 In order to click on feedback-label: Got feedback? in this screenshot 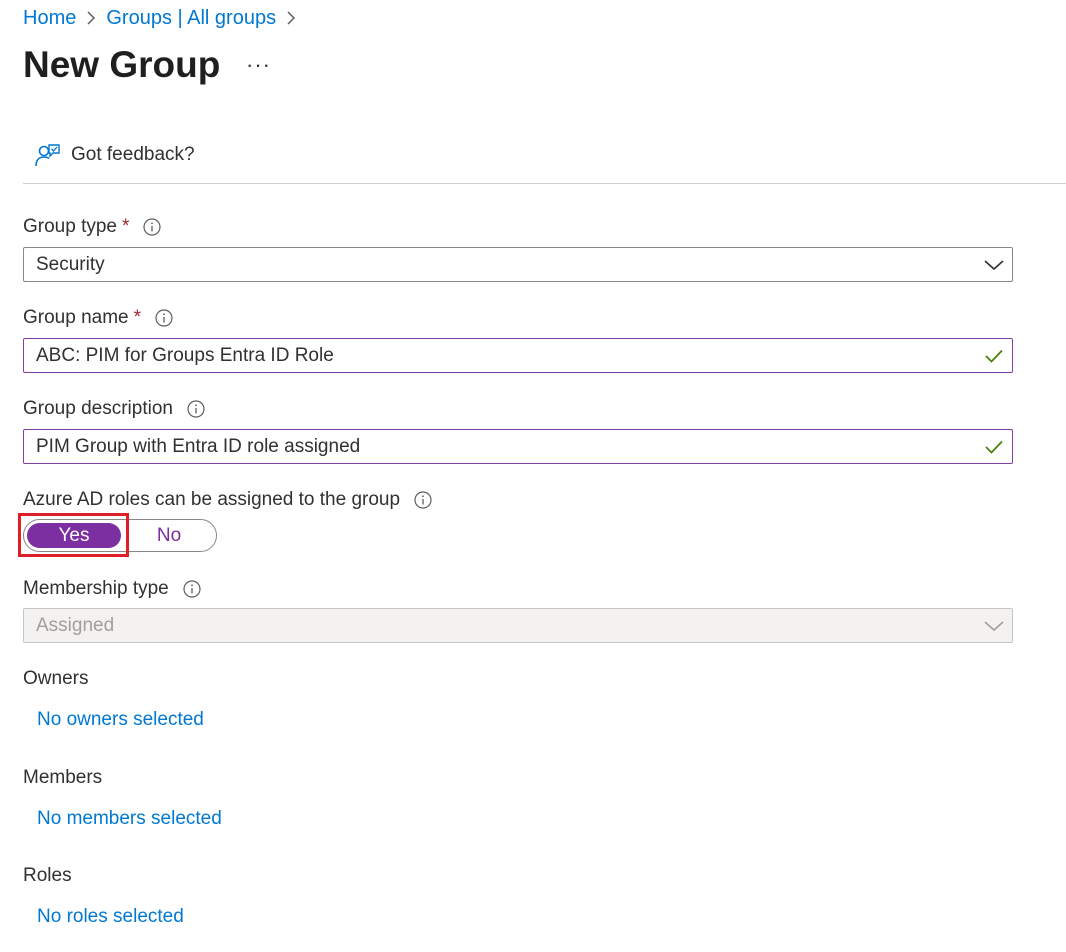, I will do `click(133, 154)`.